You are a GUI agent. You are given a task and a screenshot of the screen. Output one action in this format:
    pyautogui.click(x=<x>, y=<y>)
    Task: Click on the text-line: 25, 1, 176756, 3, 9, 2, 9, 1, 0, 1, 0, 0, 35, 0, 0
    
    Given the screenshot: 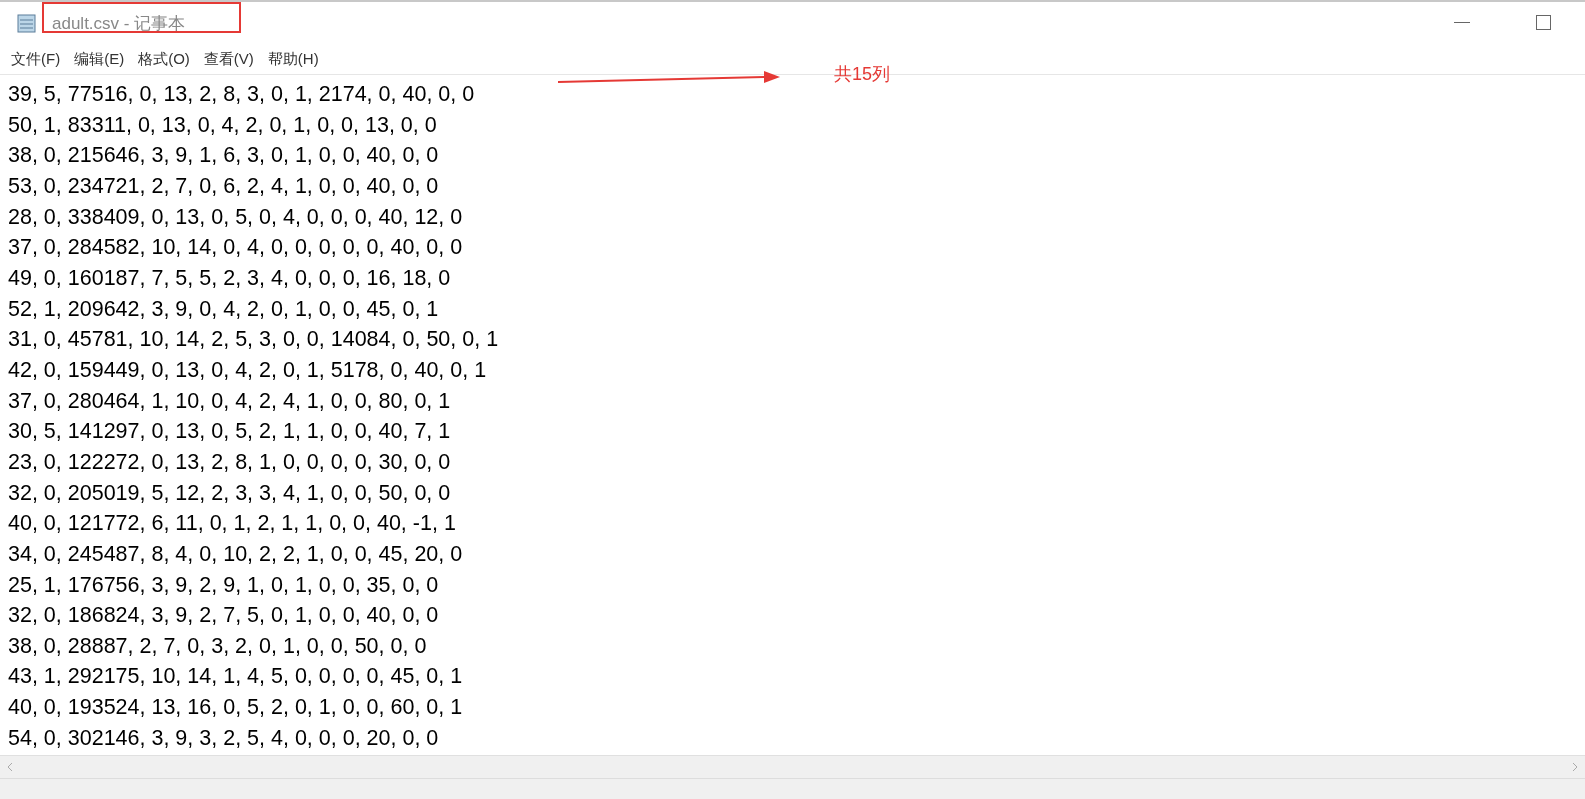 What is the action you would take?
    pyautogui.click(x=223, y=585)
    